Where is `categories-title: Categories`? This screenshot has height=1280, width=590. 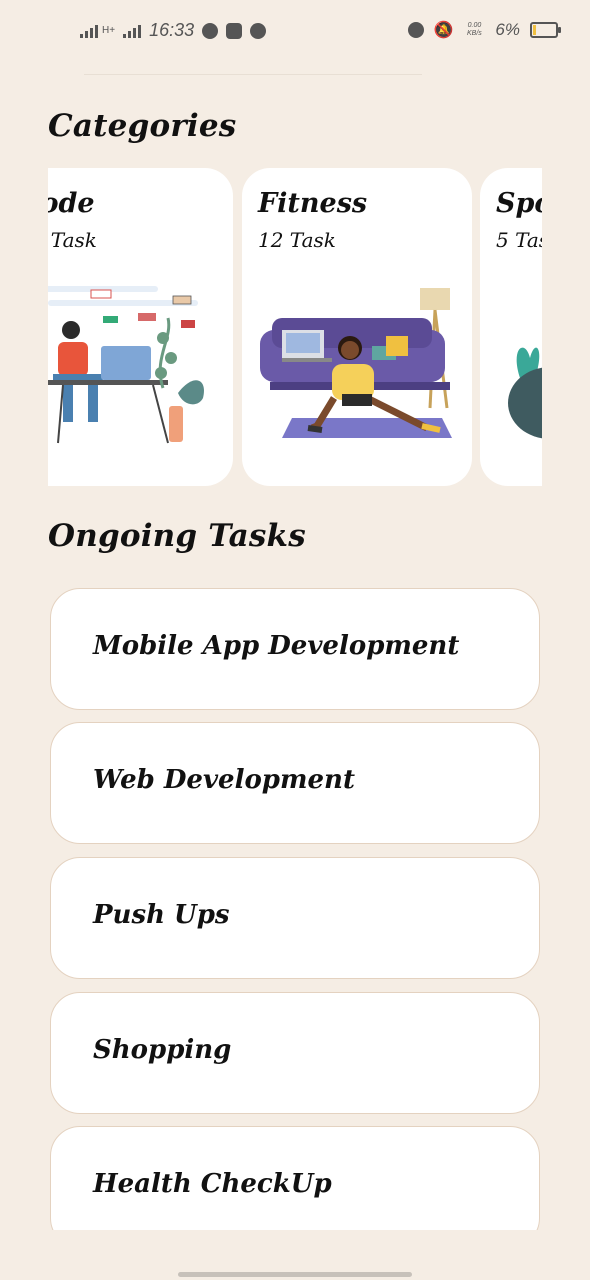 categories-title: Categories is located at coordinates (142, 126).